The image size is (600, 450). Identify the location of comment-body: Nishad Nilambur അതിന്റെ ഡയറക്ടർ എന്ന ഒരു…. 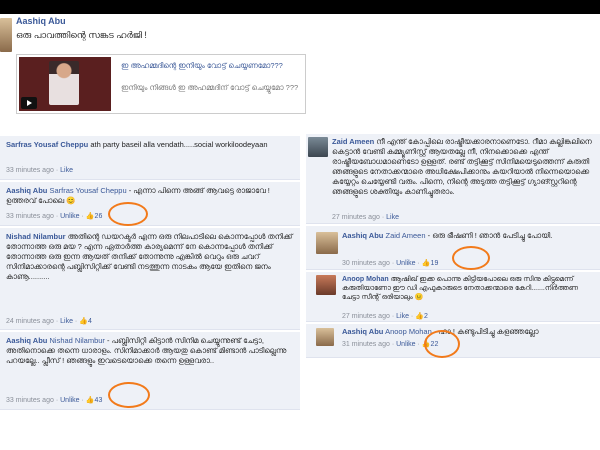
(151, 257).